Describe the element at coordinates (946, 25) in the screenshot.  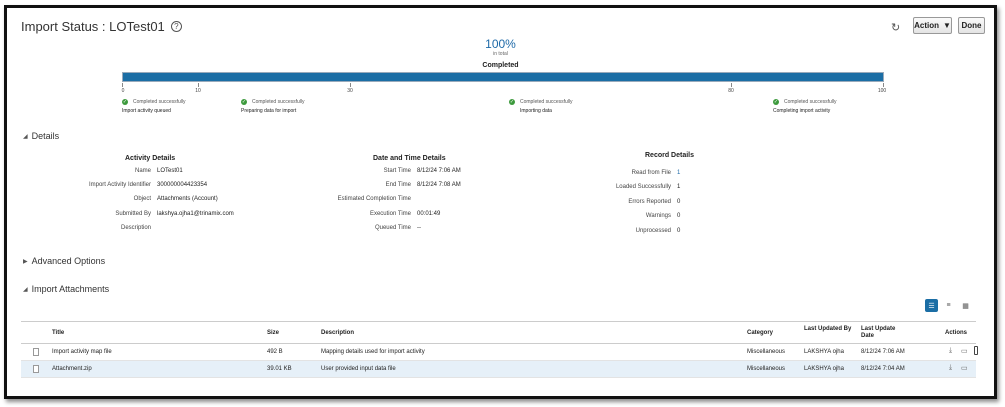
I see `chevron-down-icon: ▼` at that location.